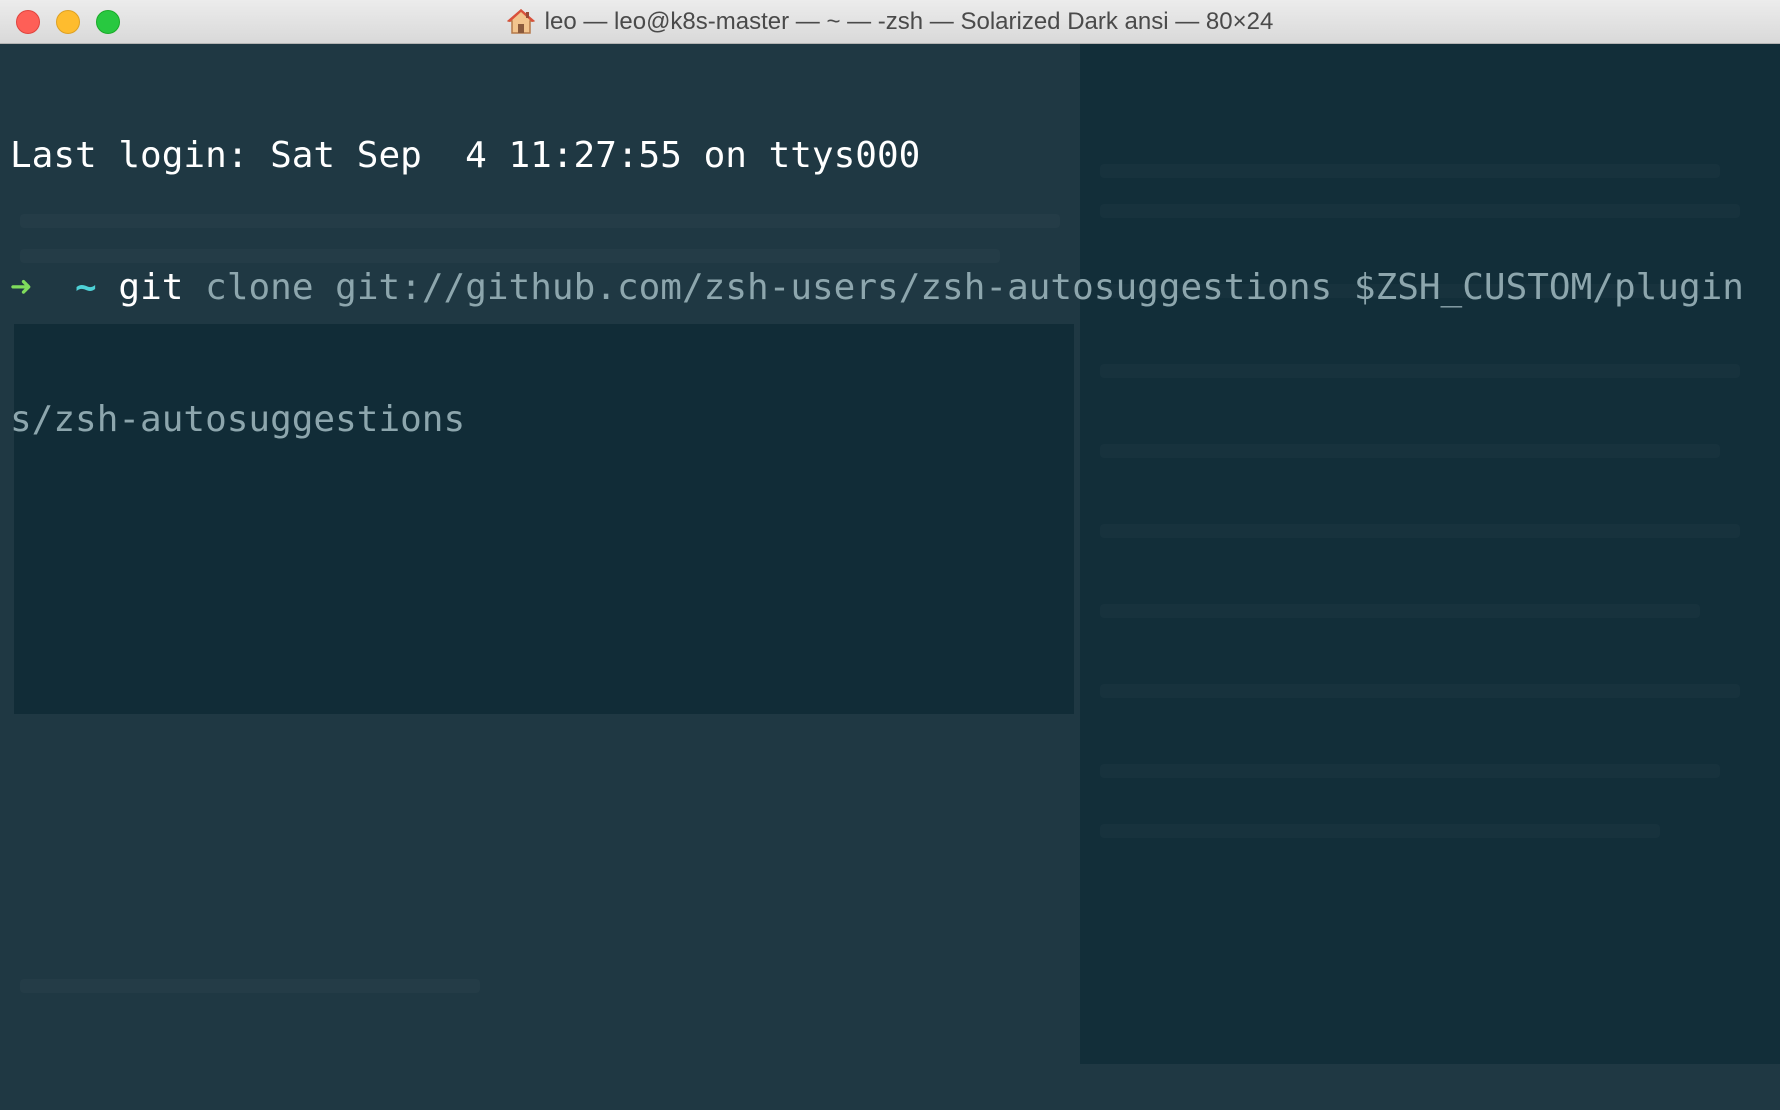  What do you see at coordinates (520, 21) in the screenshot?
I see `home-icon` at bounding box center [520, 21].